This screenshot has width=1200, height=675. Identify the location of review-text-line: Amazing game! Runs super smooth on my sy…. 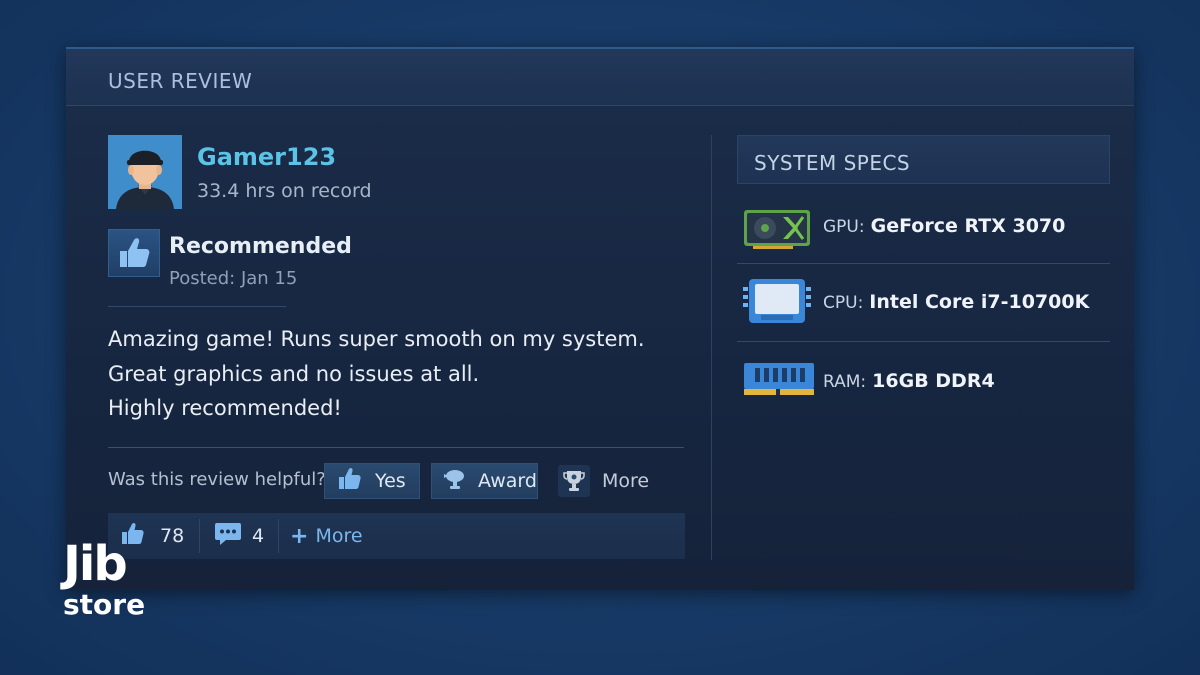
(376, 339).